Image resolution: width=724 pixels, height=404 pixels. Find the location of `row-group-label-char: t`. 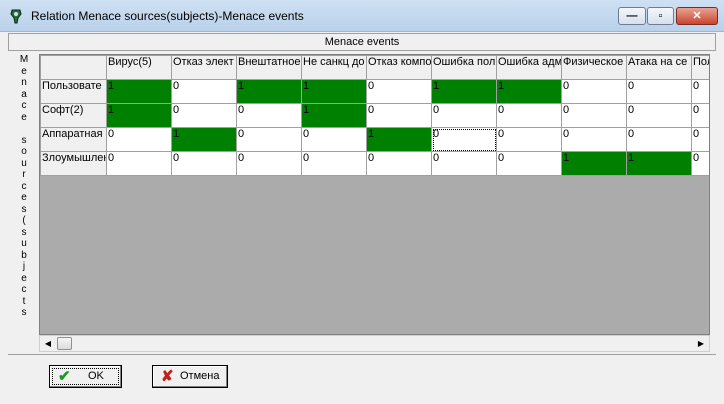

row-group-label-char: t is located at coordinates (24, 301).